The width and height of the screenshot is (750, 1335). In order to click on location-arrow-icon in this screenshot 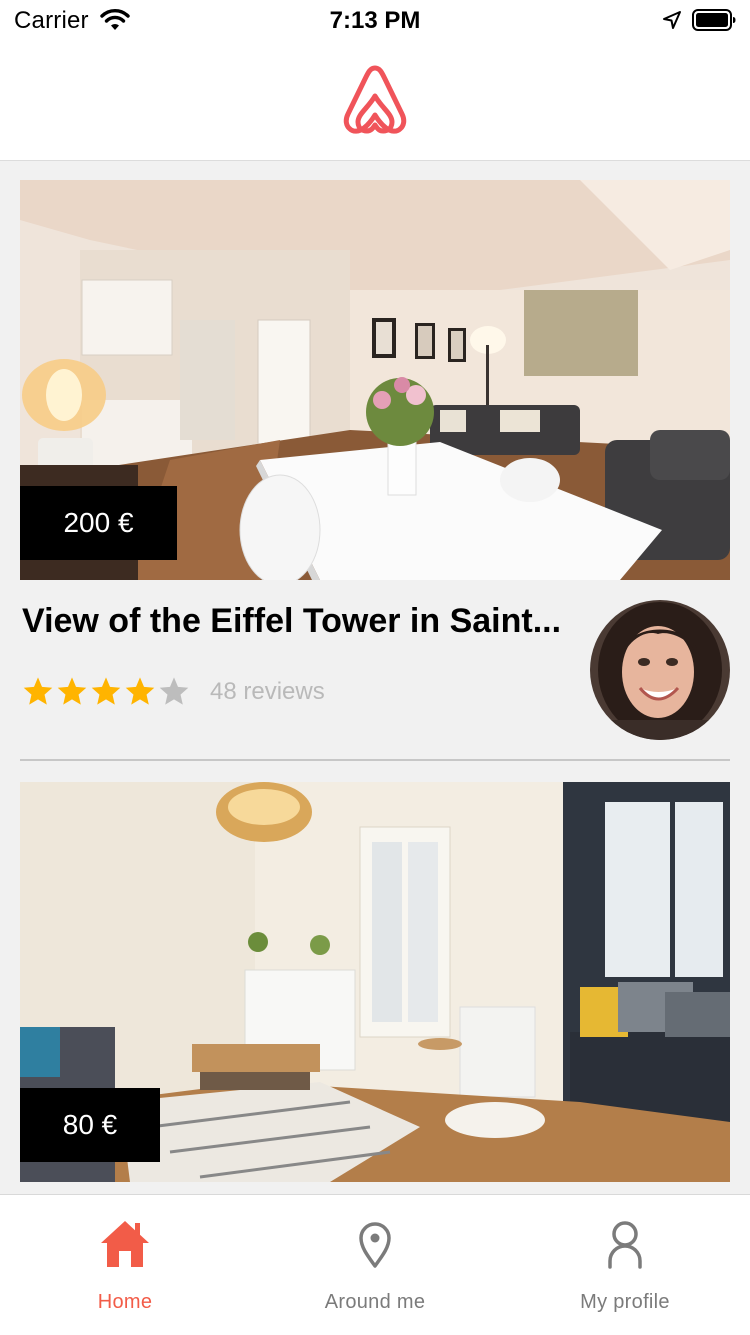, I will do `click(672, 20)`.